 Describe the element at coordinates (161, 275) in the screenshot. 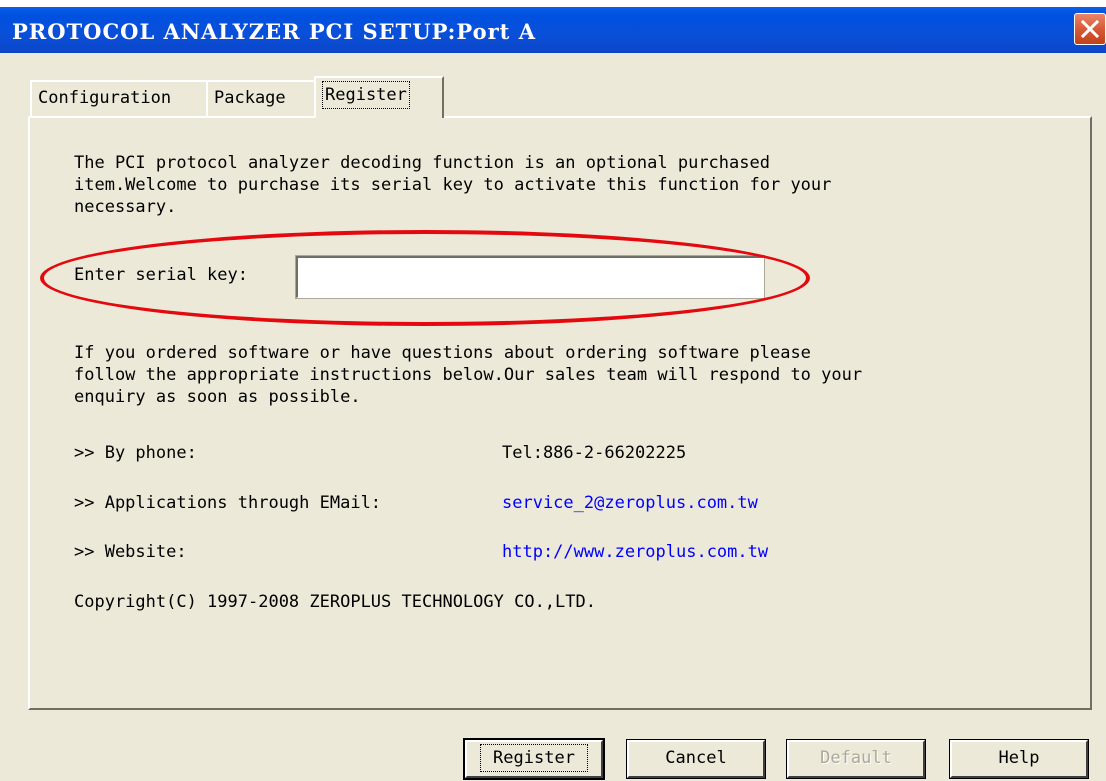

I see `serial-key-label: Enter serial key:` at that location.